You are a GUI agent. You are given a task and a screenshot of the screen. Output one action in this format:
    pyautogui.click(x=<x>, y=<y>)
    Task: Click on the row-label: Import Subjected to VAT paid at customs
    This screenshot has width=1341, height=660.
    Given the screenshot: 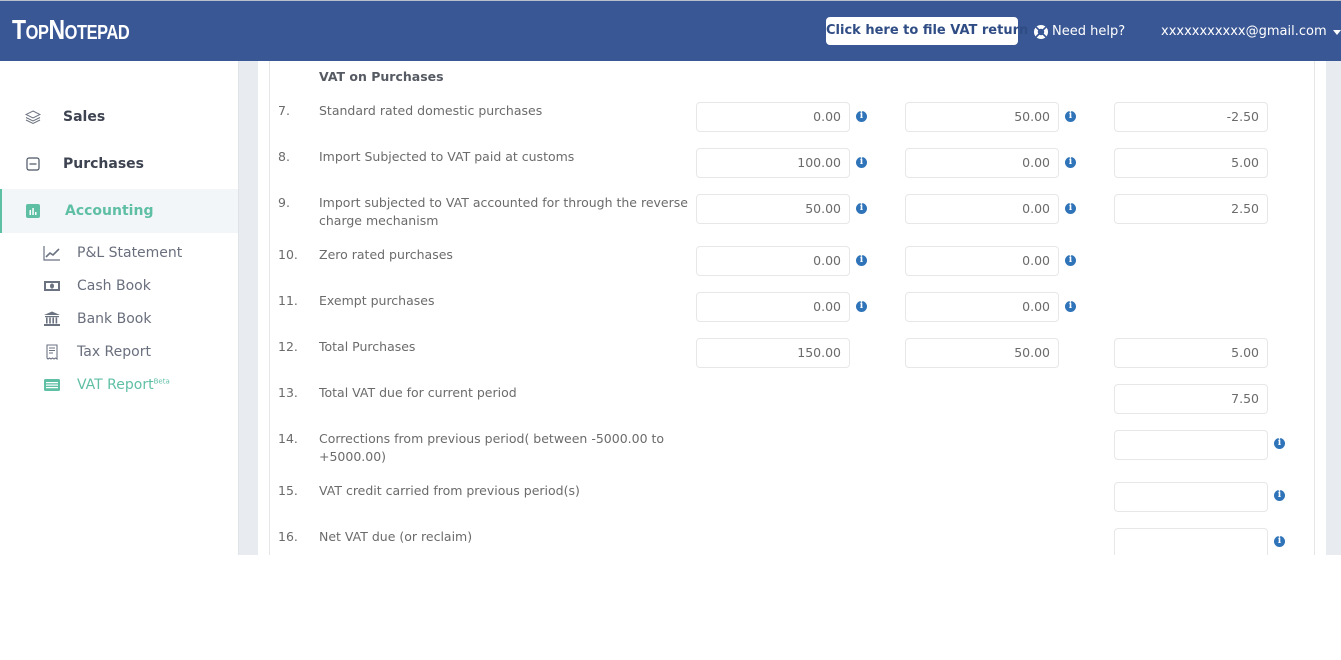 What is the action you would take?
    pyautogui.click(x=447, y=156)
    